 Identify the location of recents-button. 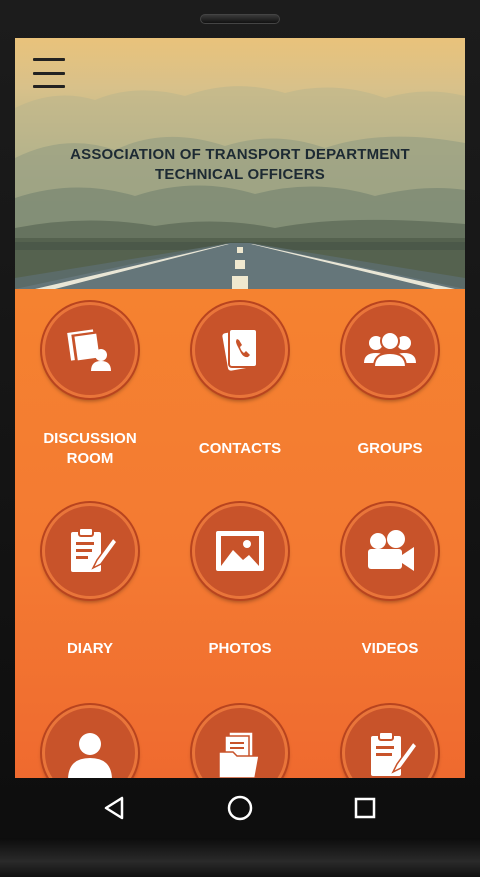
(365, 808).